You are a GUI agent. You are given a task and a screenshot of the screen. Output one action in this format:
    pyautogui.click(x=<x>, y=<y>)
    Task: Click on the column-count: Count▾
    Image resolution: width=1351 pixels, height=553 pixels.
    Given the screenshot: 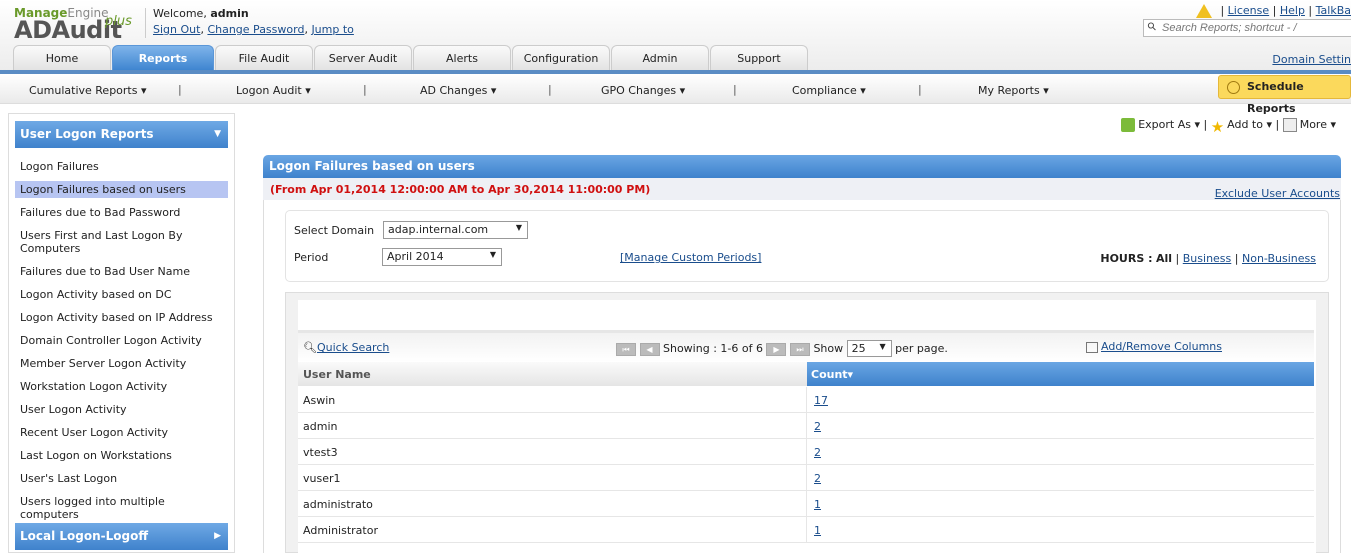 What is the action you would take?
    pyautogui.click(x=1060, y=374)
    